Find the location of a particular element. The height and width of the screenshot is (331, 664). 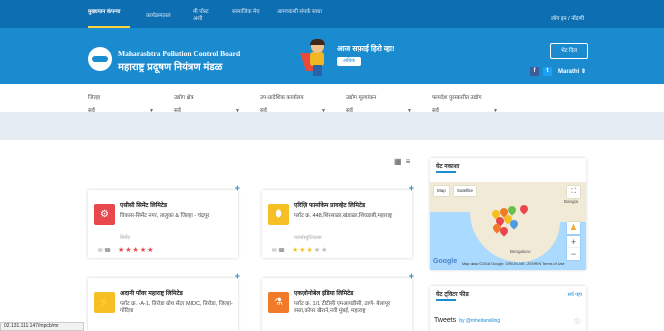

language-select: Marathi ⇕ is located at coordinates (572, 71).